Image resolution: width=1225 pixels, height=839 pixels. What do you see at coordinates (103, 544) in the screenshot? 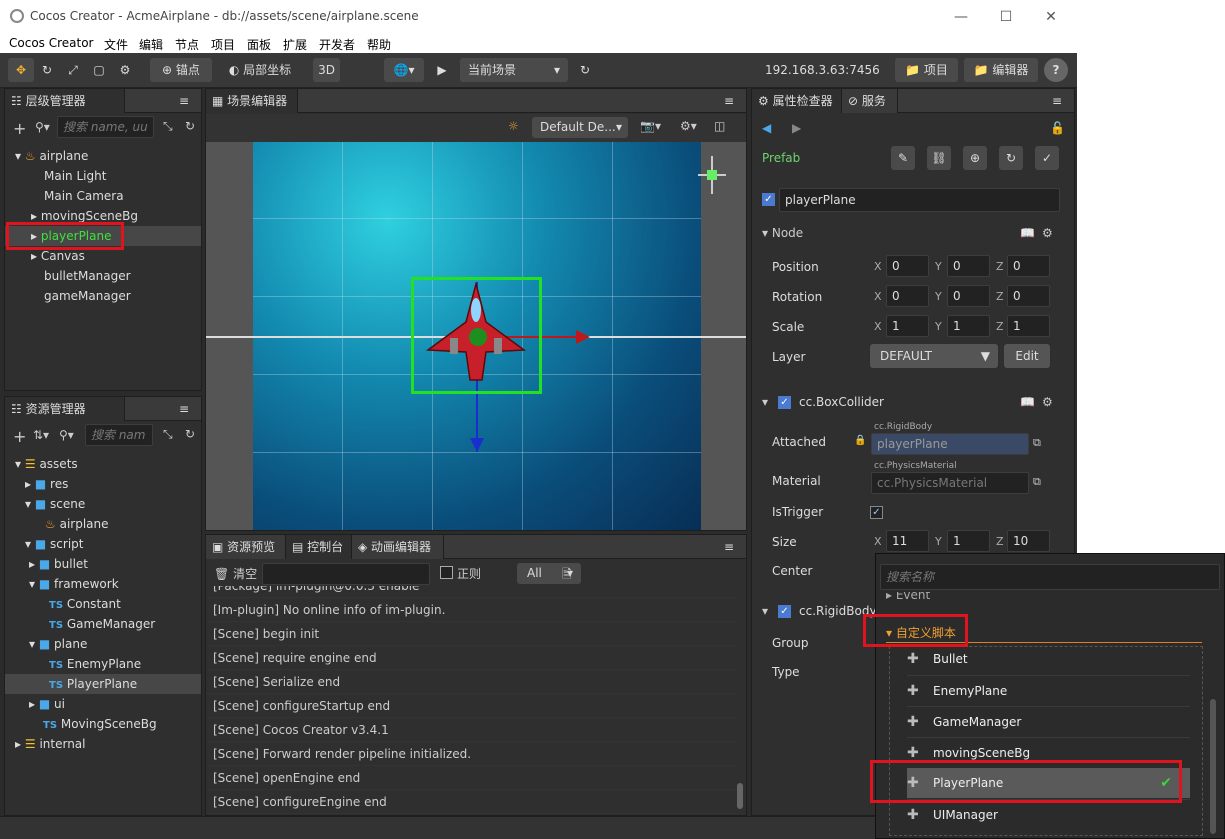
I see `asset-row-script: ▾ ■ script` at bounding box center [103, 544].